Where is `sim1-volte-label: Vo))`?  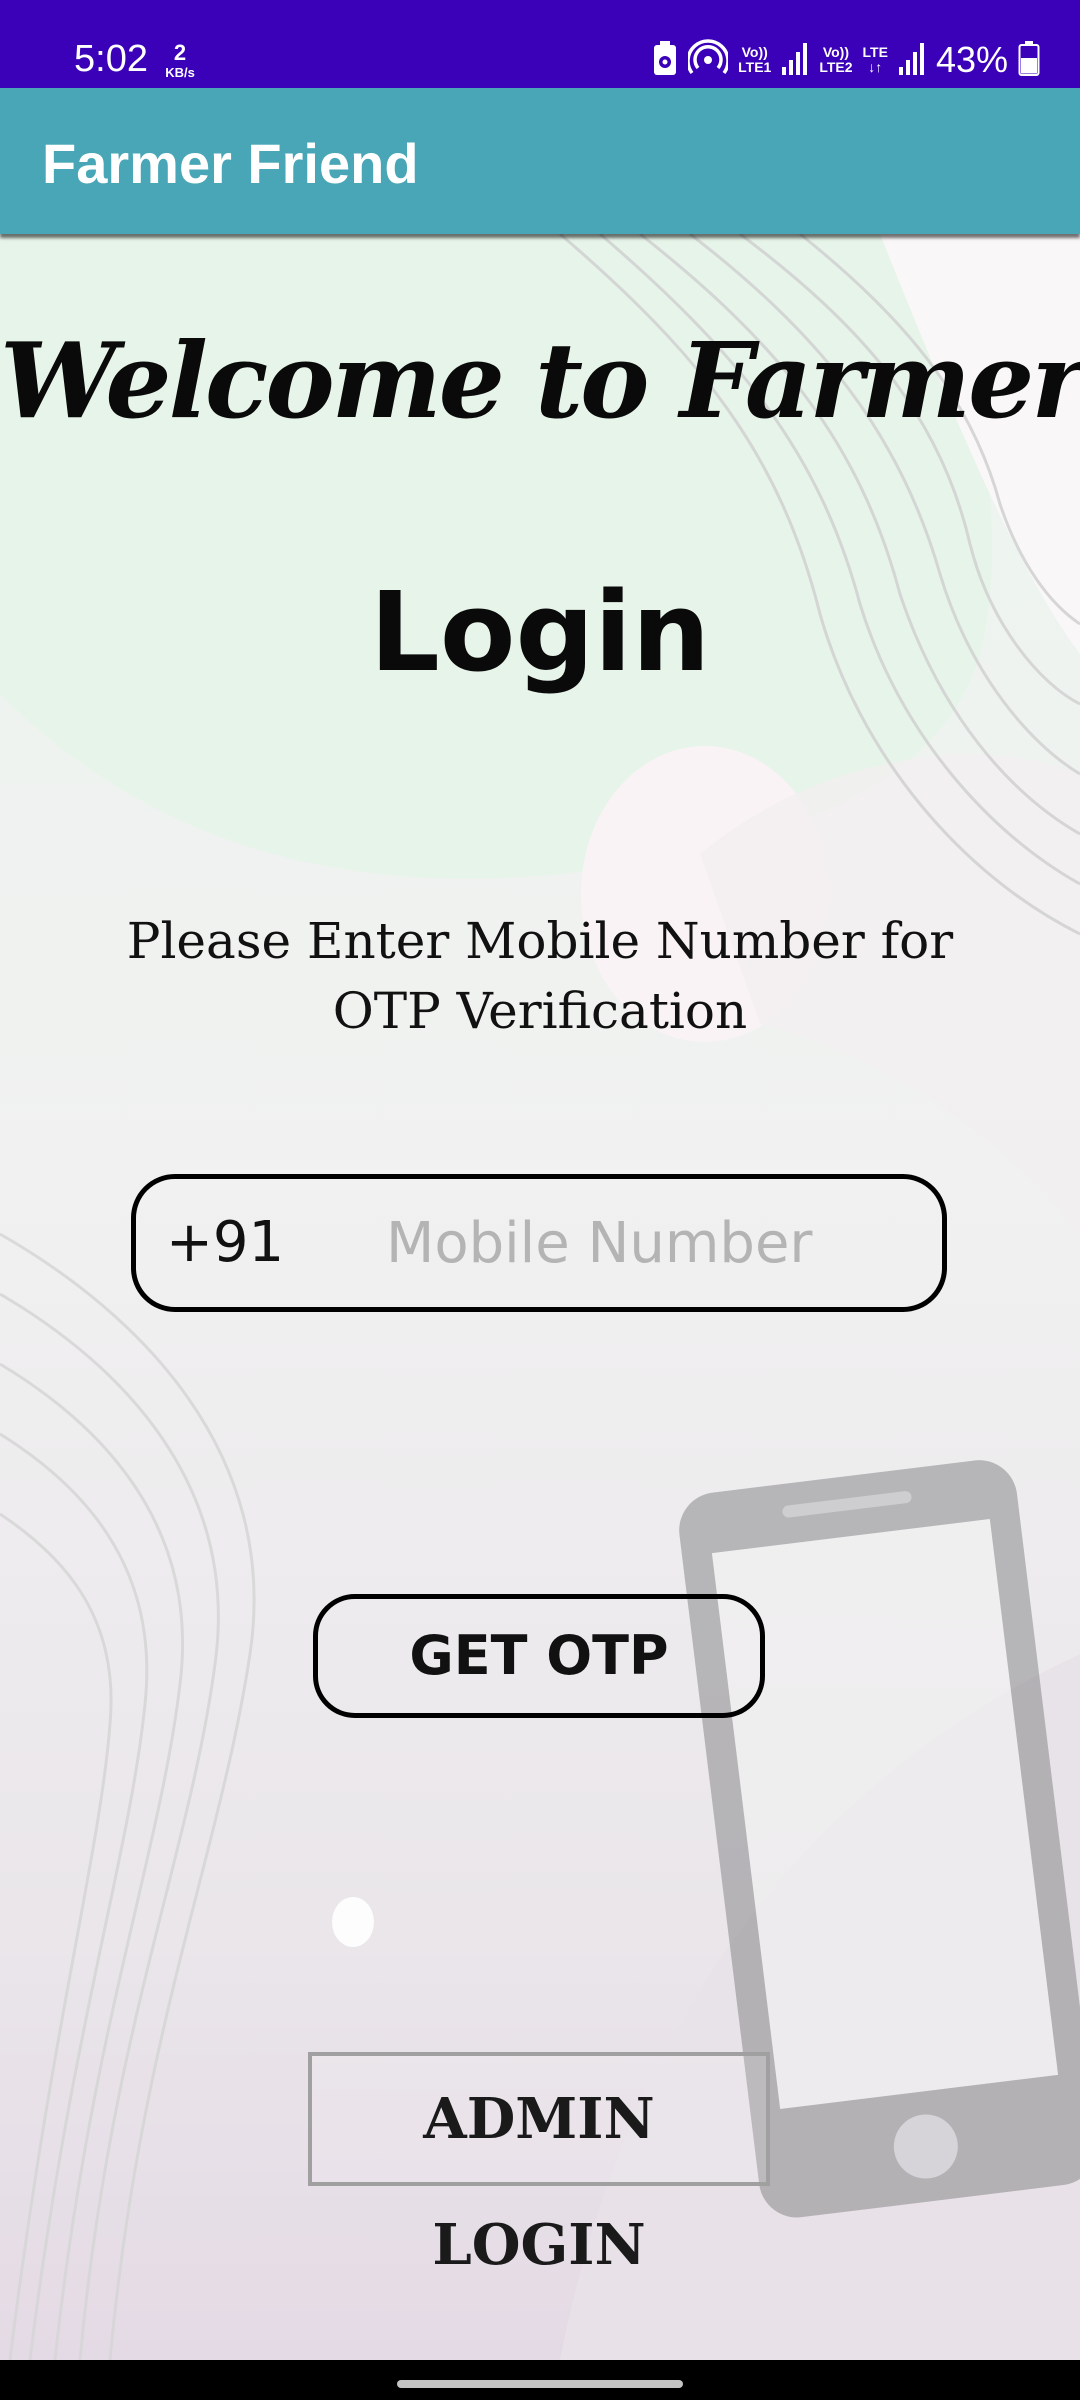 sim1-volte-label: Vo)) is located at coordinates (754, 52).